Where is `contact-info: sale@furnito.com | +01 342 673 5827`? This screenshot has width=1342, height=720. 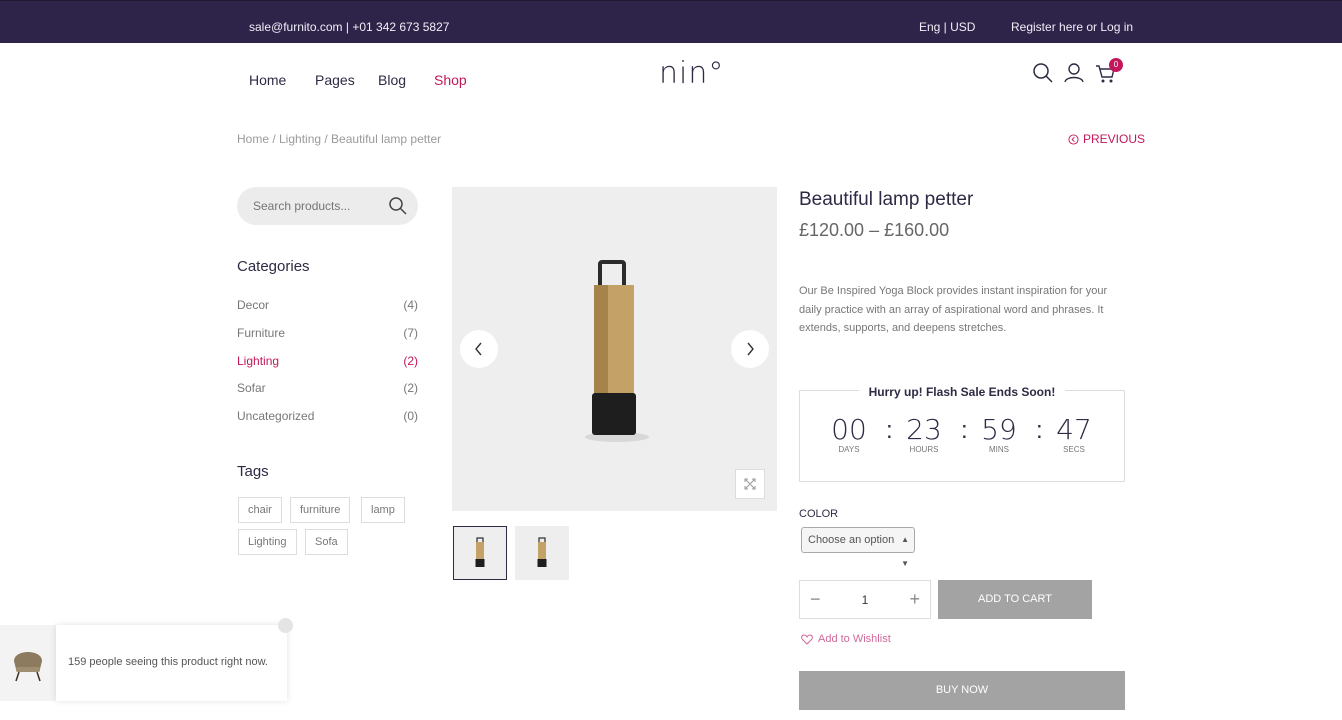
contact-info: sale@furnito.com | +01 342 673 5827 is located at coordinates (349, 27).